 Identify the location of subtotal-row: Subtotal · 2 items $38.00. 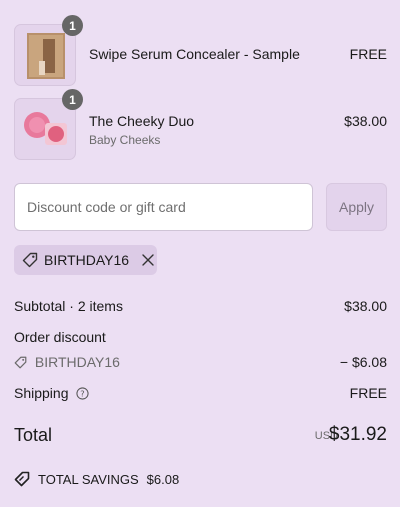
(200, 306).